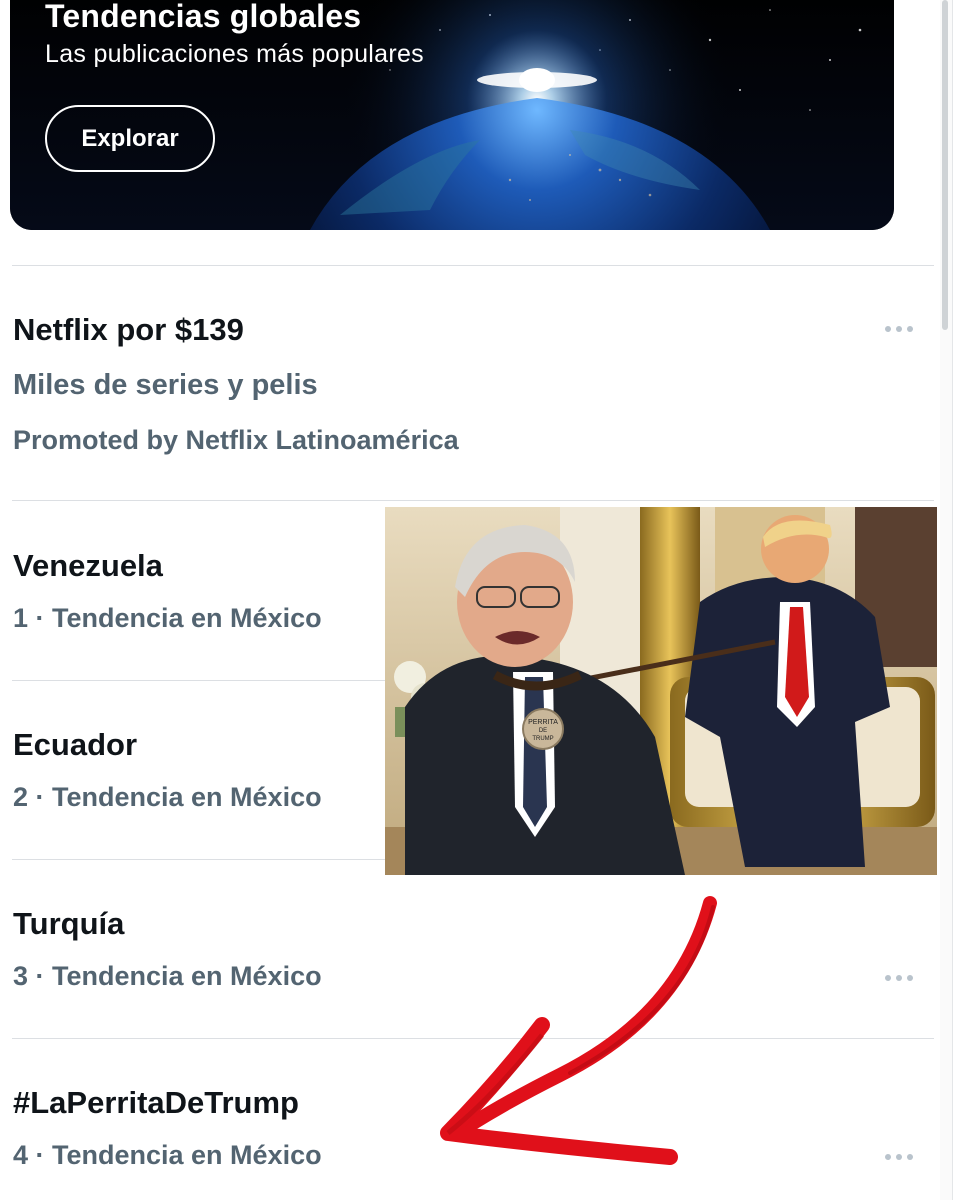 The width and height of the screenshot is (960, 1200). What do you see at coordinates (578, 1030) in the screenshot?
I see `red-arrow-annotation` at bounding box center [578, 1030].